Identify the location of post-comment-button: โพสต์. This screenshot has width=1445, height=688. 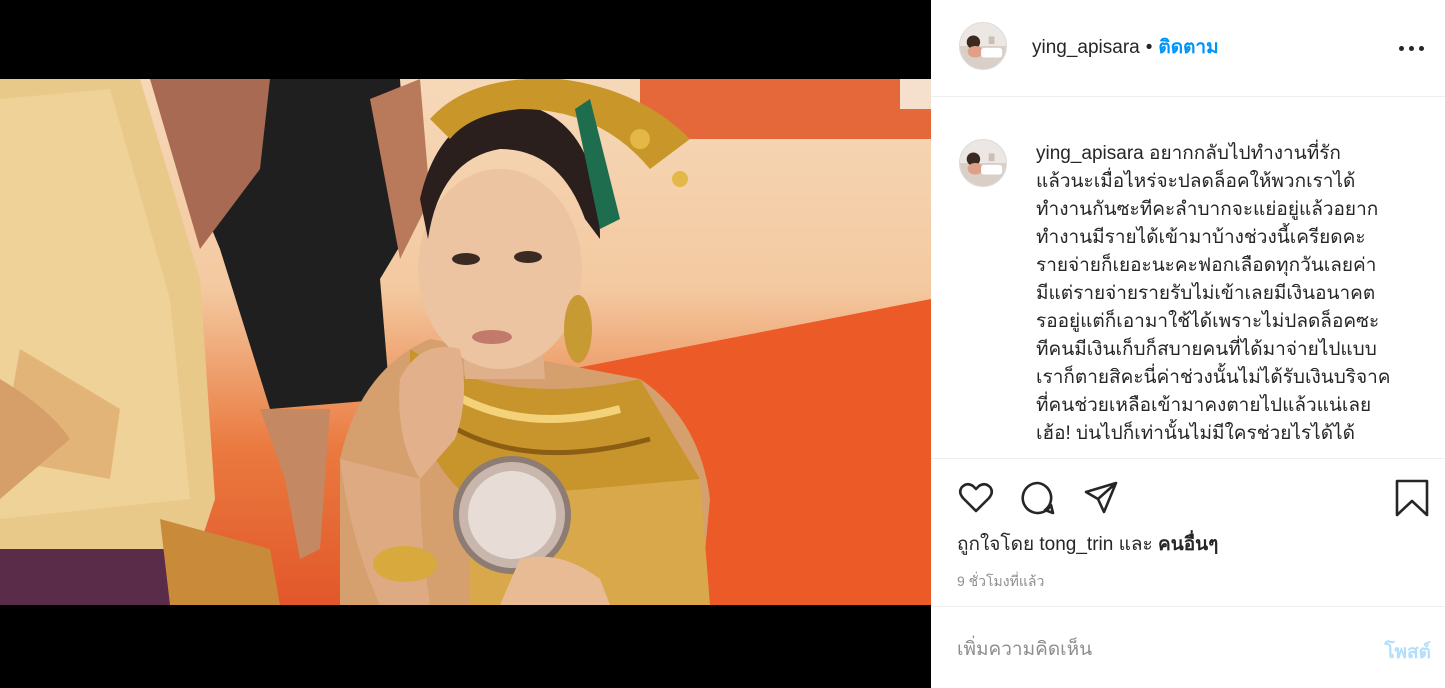
(1407, 652).